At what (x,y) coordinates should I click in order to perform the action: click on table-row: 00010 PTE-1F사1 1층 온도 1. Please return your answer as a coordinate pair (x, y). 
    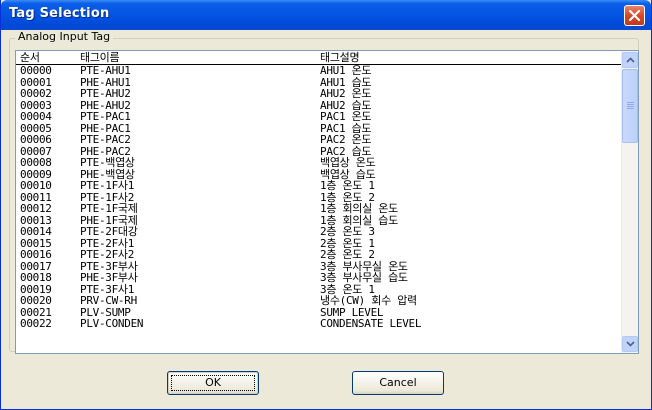
    Looking at the image, I should click on (319, 186).